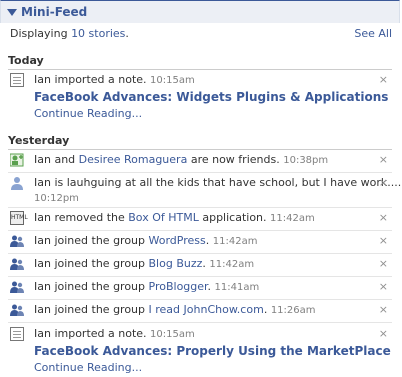 This screenshot has width=402, height=377. Describe the element at coordinates (200, 62) in the screenshot. I see `section-heading-today: Today` at that location.